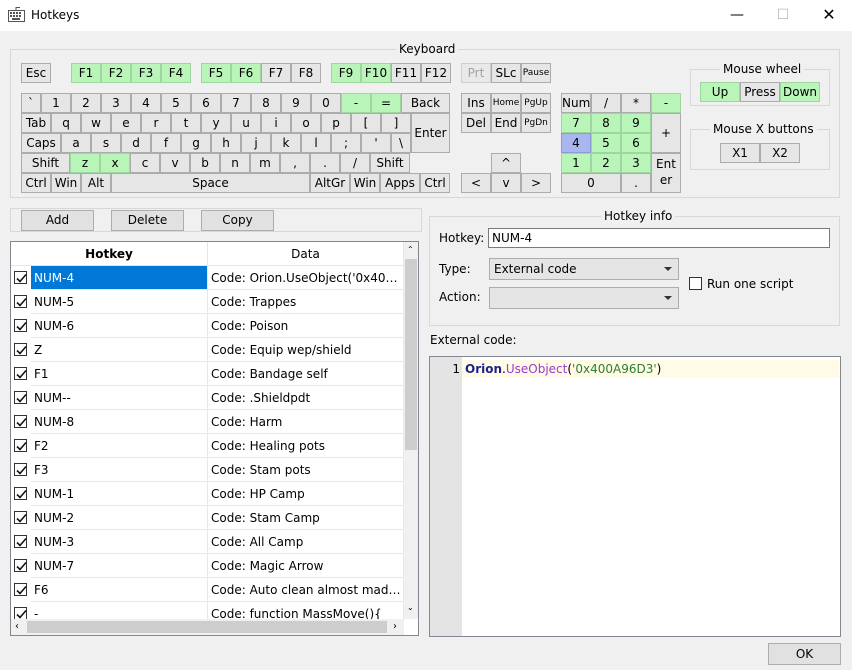 Image resolution: width=852 pixels, height=670 pixels. What do you see at coordinates (584, 269) in the screenshot?
I see `type-select: External code` at bounding box center [584, 269].